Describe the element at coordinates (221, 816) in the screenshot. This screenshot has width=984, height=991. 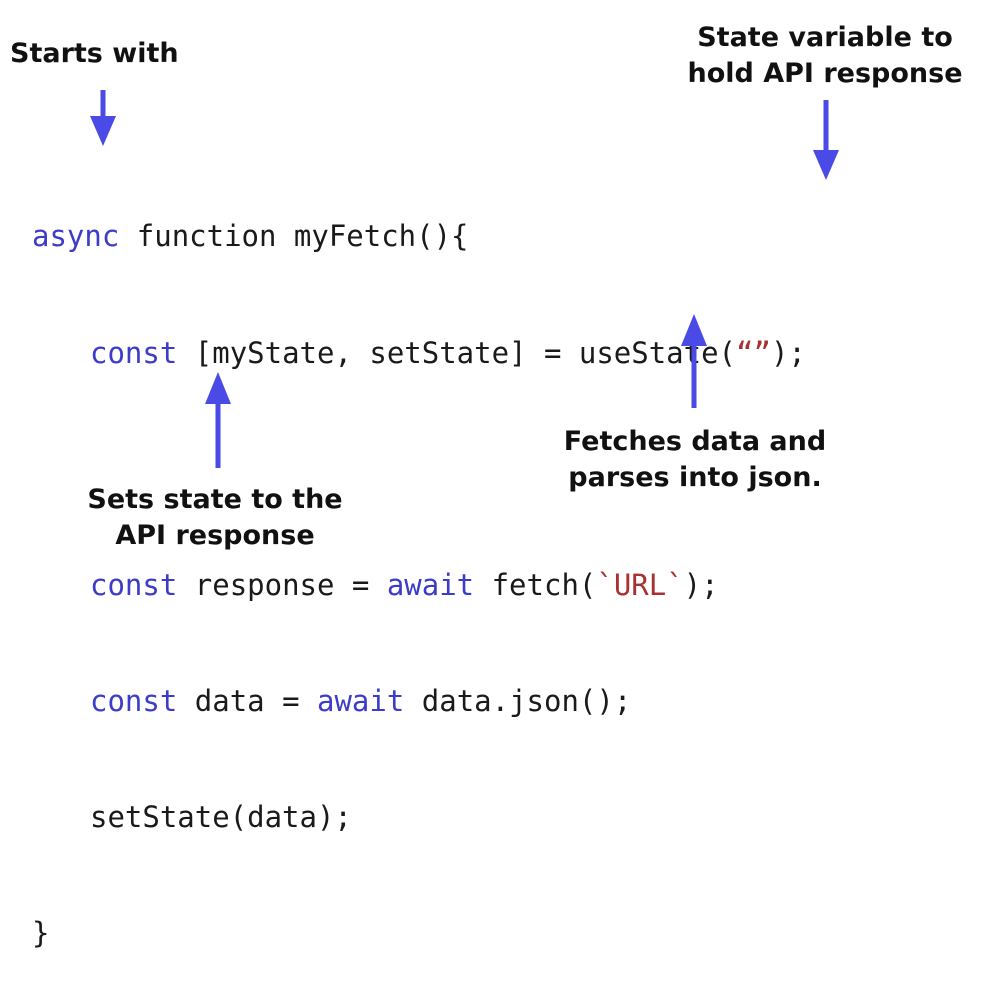
I see `code-text: setState(data);` at that location.